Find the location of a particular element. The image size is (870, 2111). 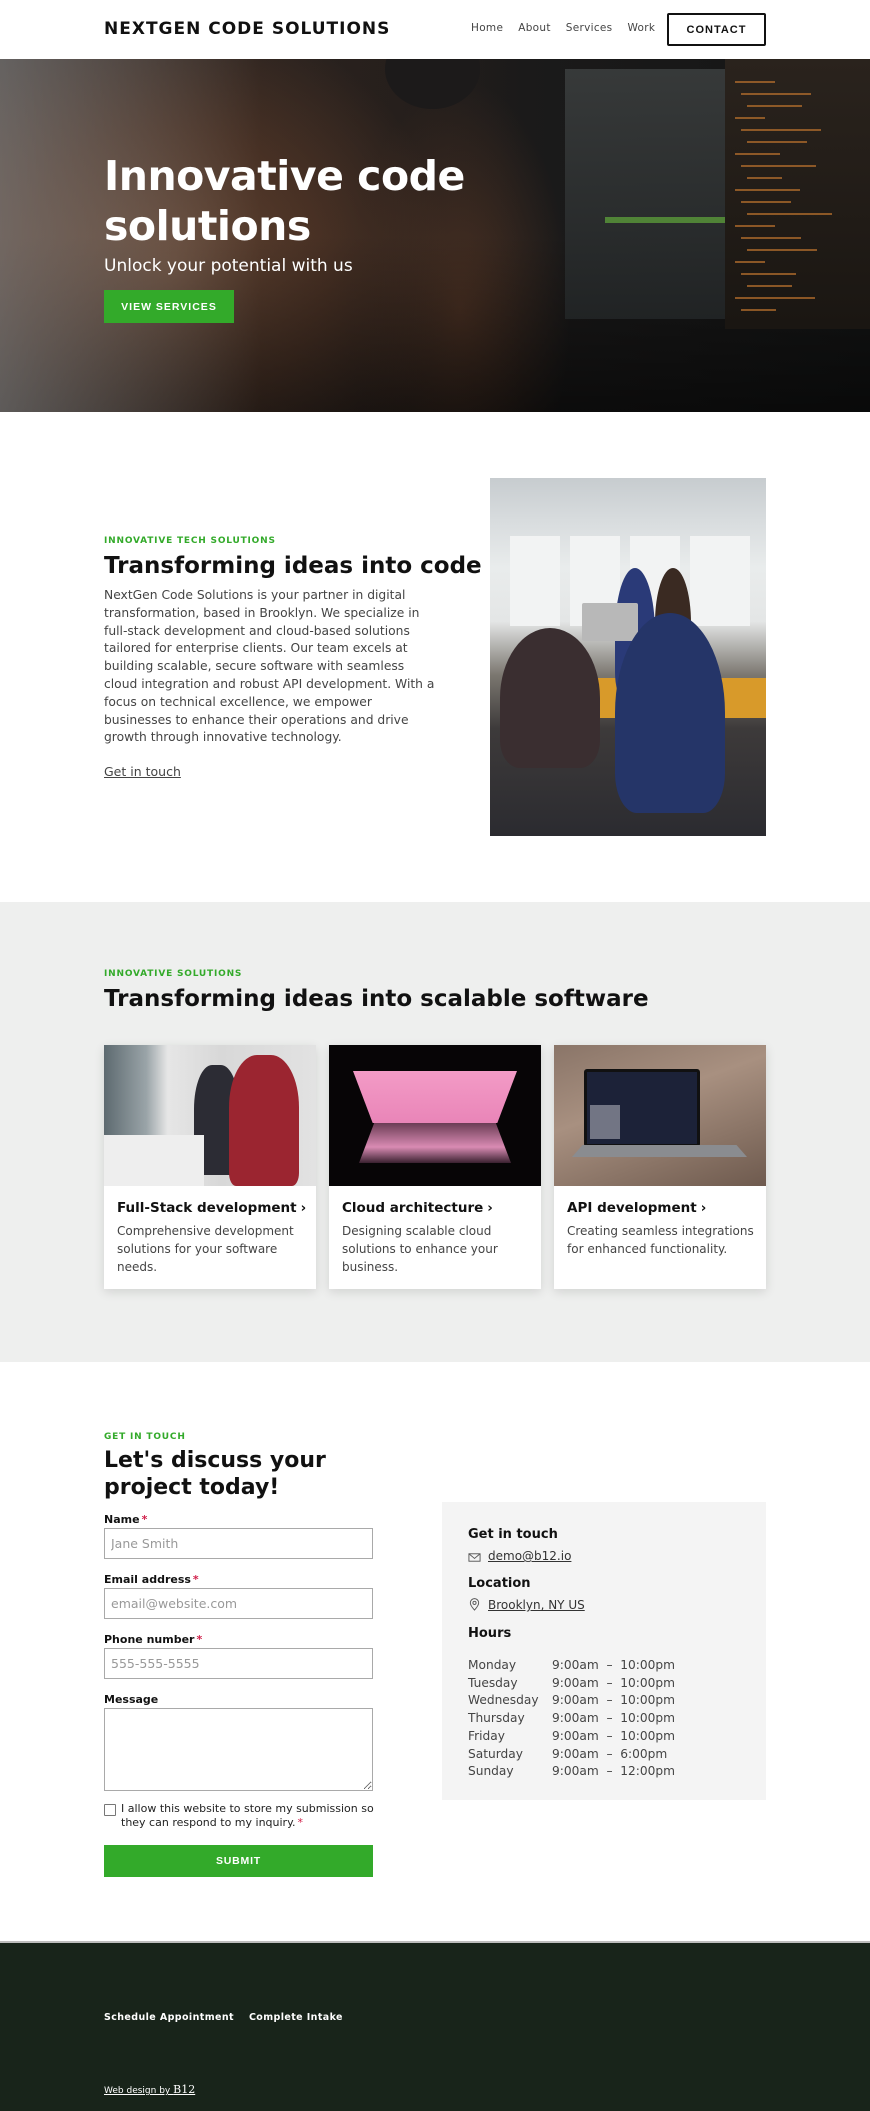

card-title: API development › is located at coordinates (637, 1208).